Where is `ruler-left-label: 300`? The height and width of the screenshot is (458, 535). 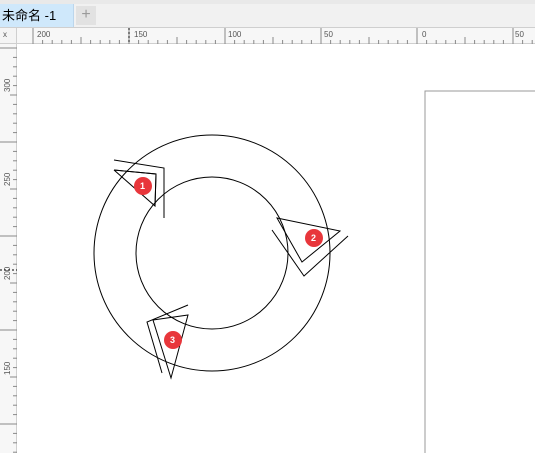
ruler-left-label: 300 is located at coordinates (7, 85).